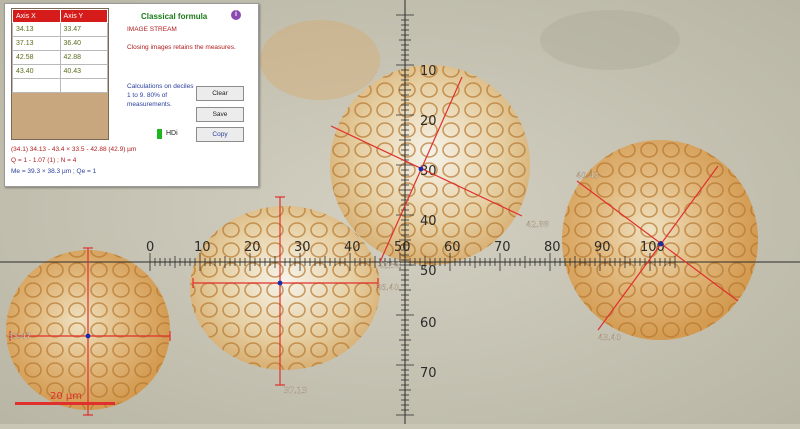 The height and width of the screenshot is (429, 800). What do you see at coordinates (174, 16) in the screenshot?
I see `panel-title: Classical formula` at bounding box center [174, 16].